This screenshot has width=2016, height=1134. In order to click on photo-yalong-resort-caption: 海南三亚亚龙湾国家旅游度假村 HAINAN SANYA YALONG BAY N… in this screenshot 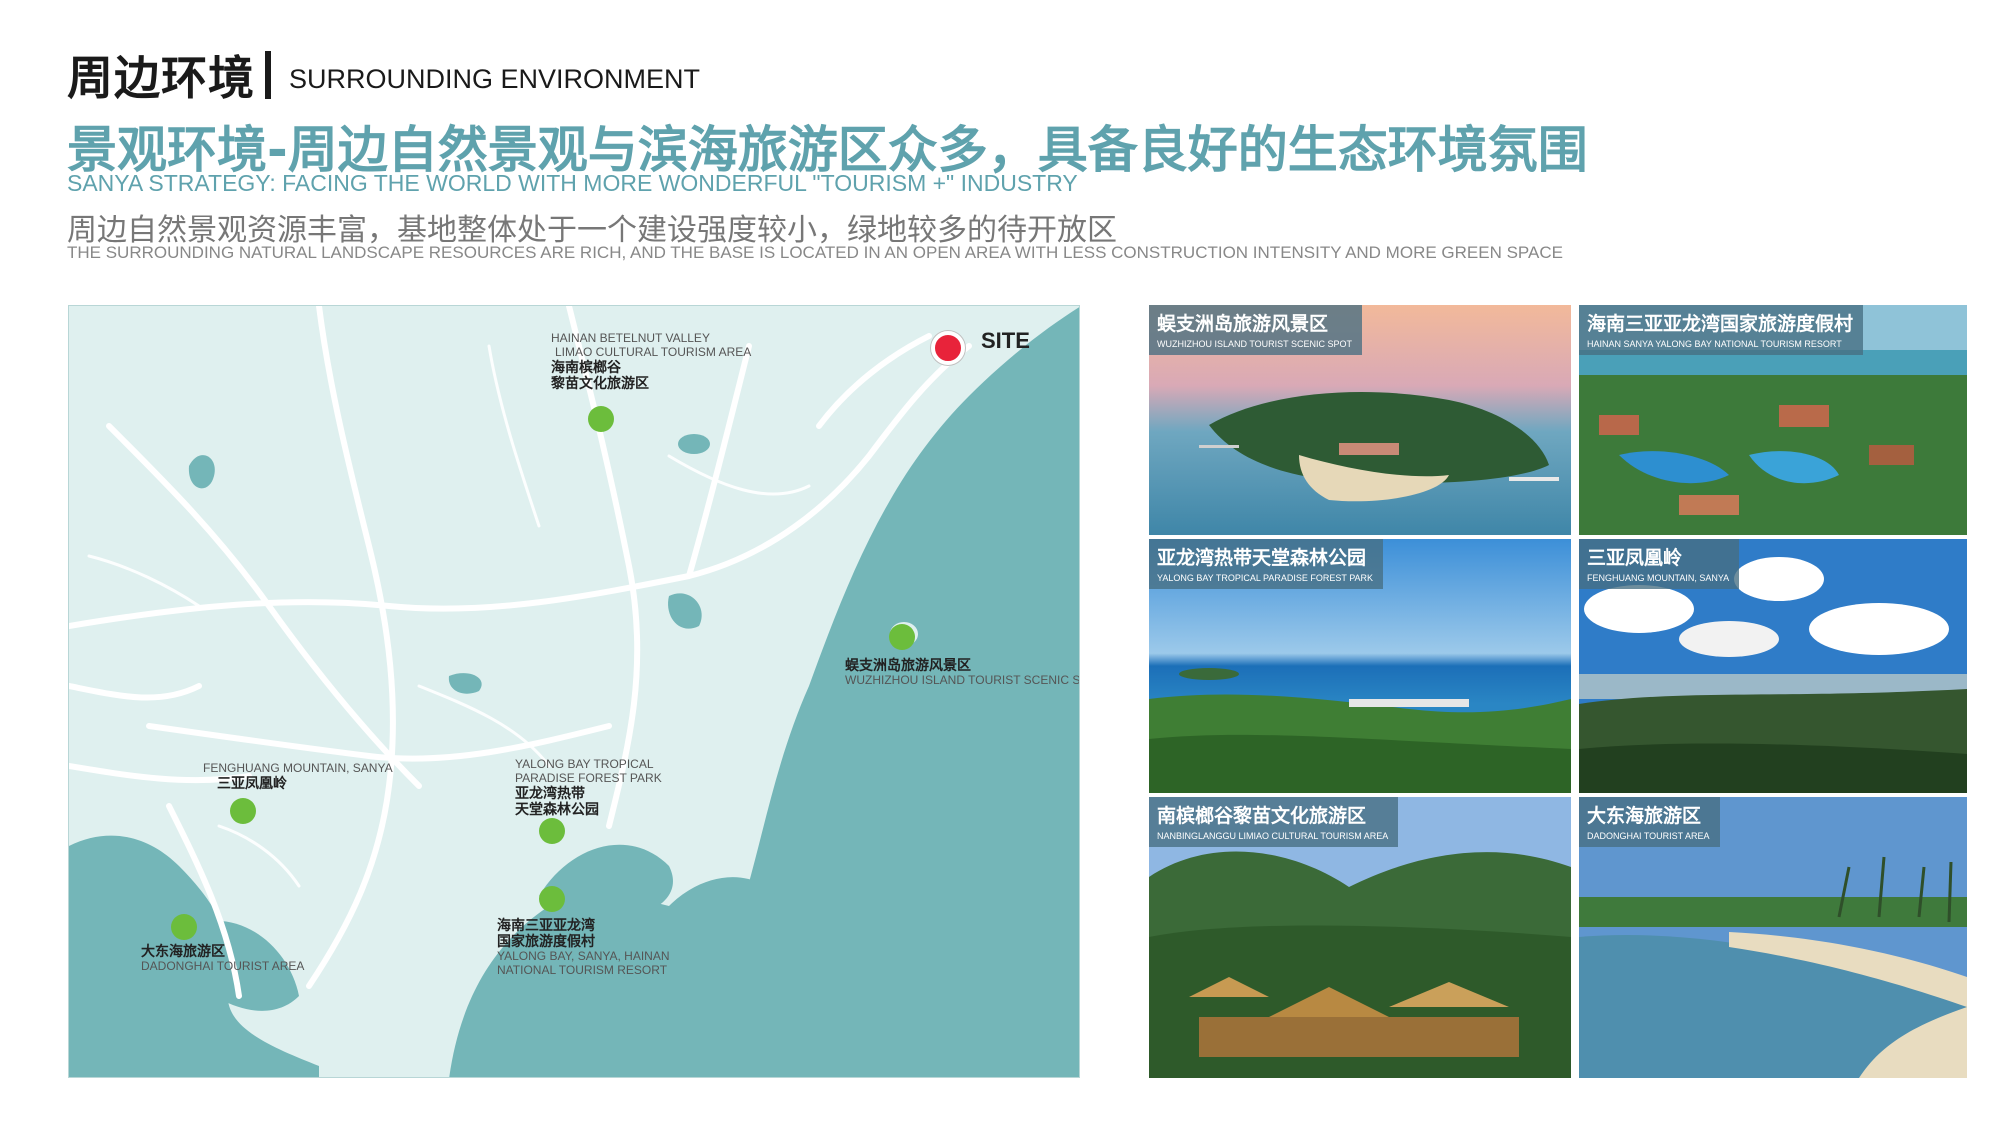, I will do `click(1721, 330)`.